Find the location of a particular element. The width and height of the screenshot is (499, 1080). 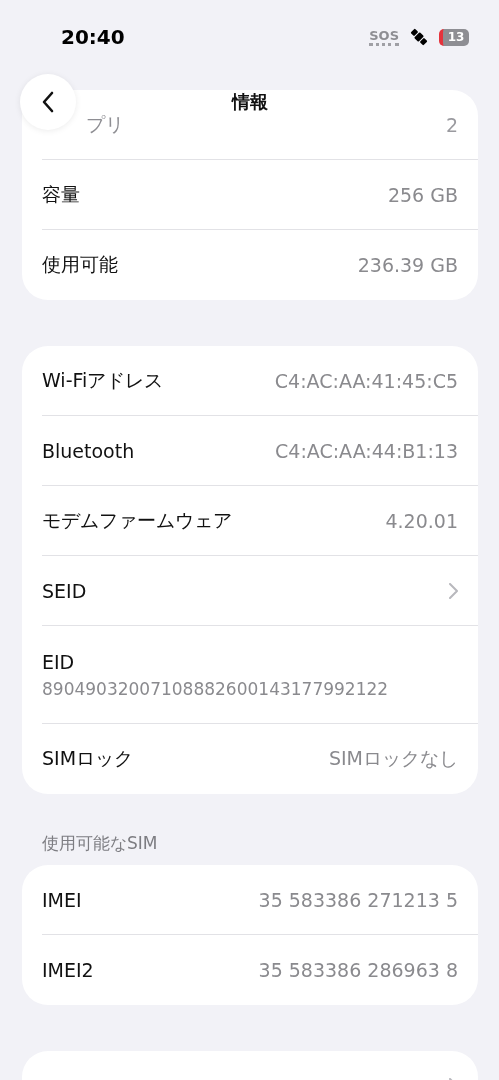

row-value: C4:AC:AA:44:B1:13 is located at coordinates (366, 450).